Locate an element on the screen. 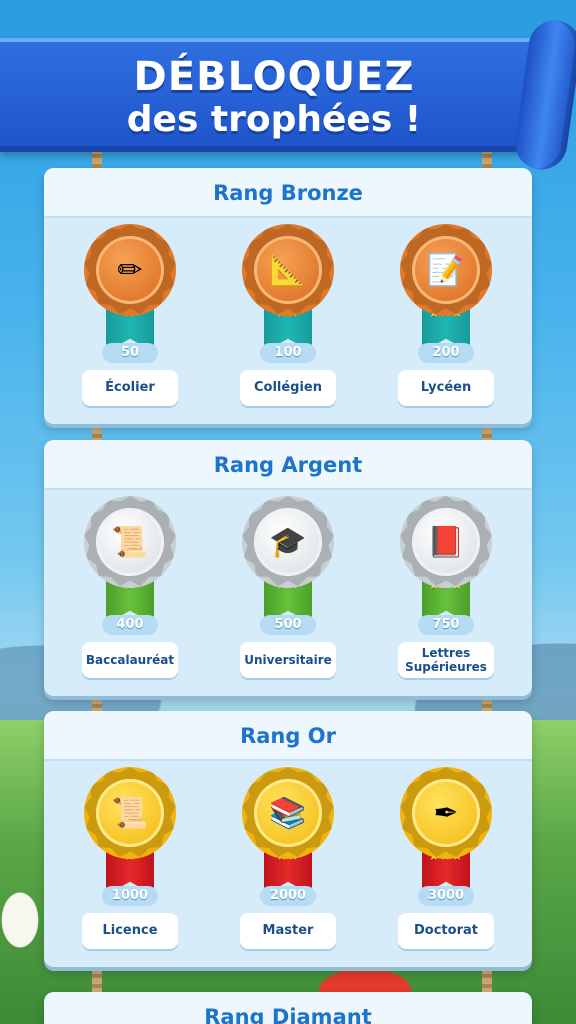 Image resolution: width=576 pixels, height=1024 pixels. silver-medal: 🎓 is located at coordinates (288, 542).